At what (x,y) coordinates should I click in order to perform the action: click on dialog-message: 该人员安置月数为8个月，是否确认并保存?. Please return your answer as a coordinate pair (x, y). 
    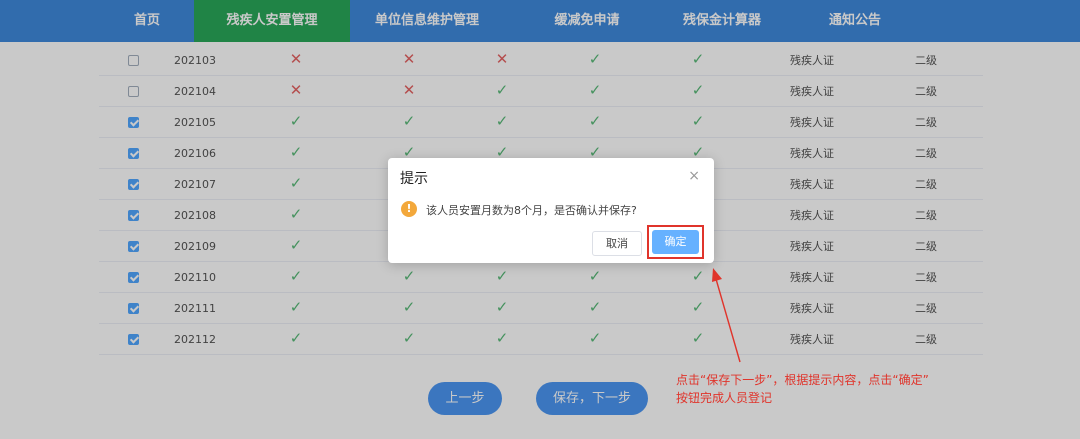
    Looking at the image, I should click on (531, 210).